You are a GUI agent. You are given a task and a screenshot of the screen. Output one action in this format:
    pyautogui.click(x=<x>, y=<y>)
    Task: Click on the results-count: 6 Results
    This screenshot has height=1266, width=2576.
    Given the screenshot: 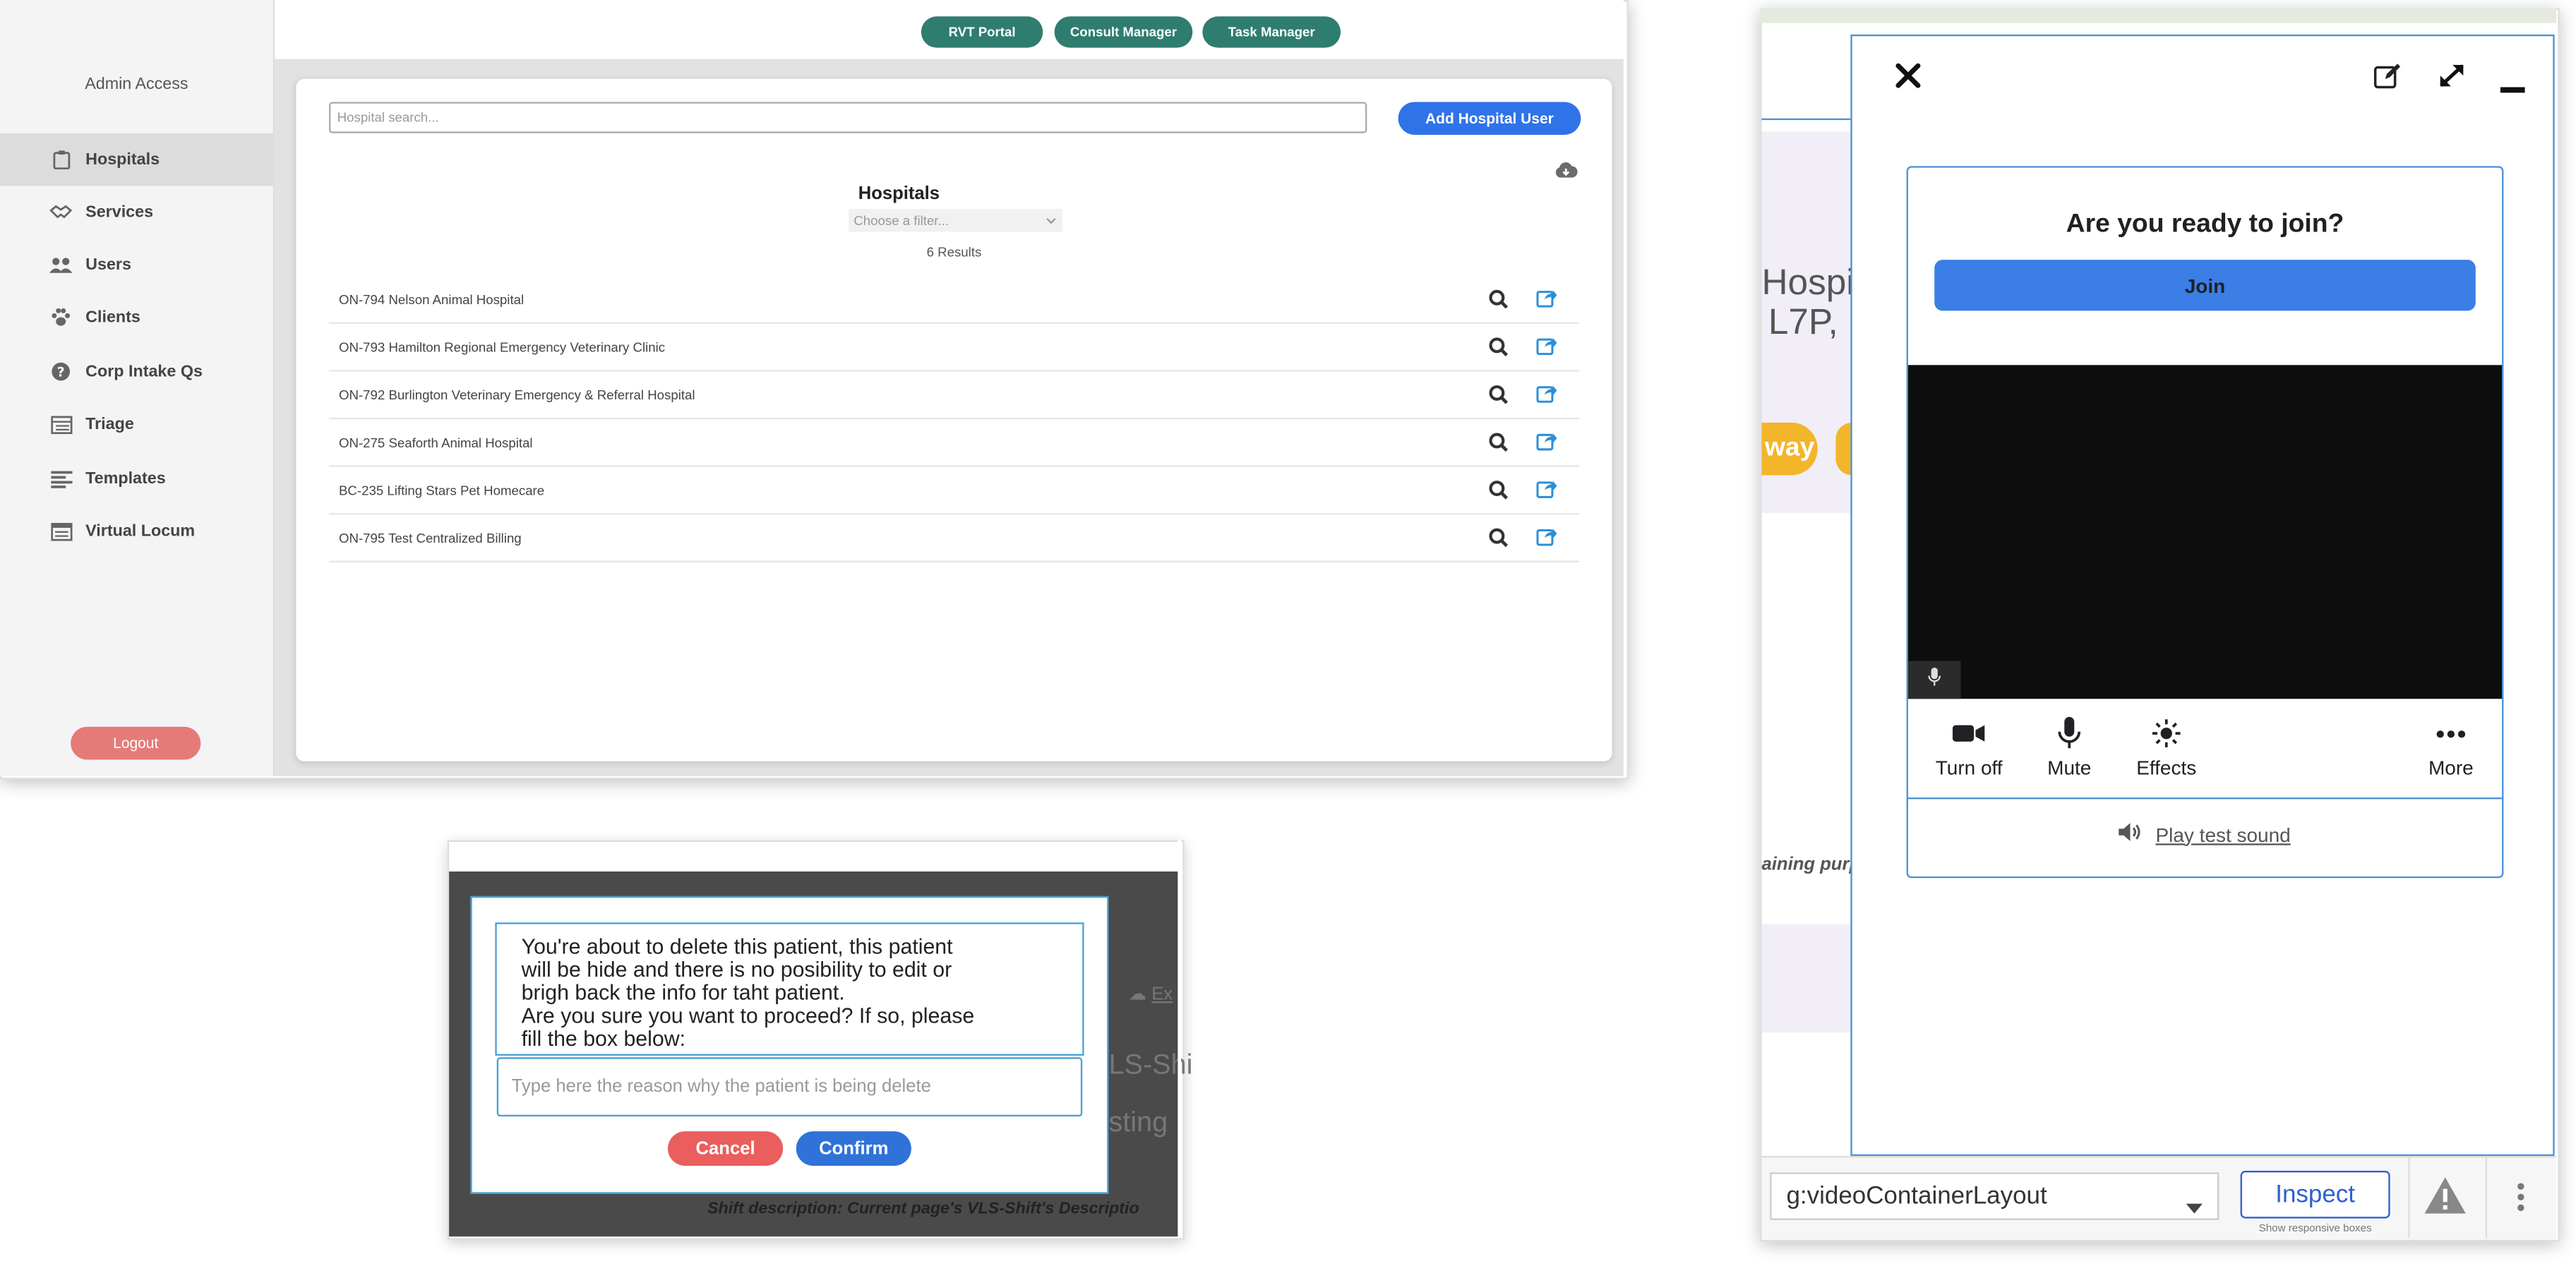 What is the action you would take?
    pyautogui.click(x=954, y=252)
    